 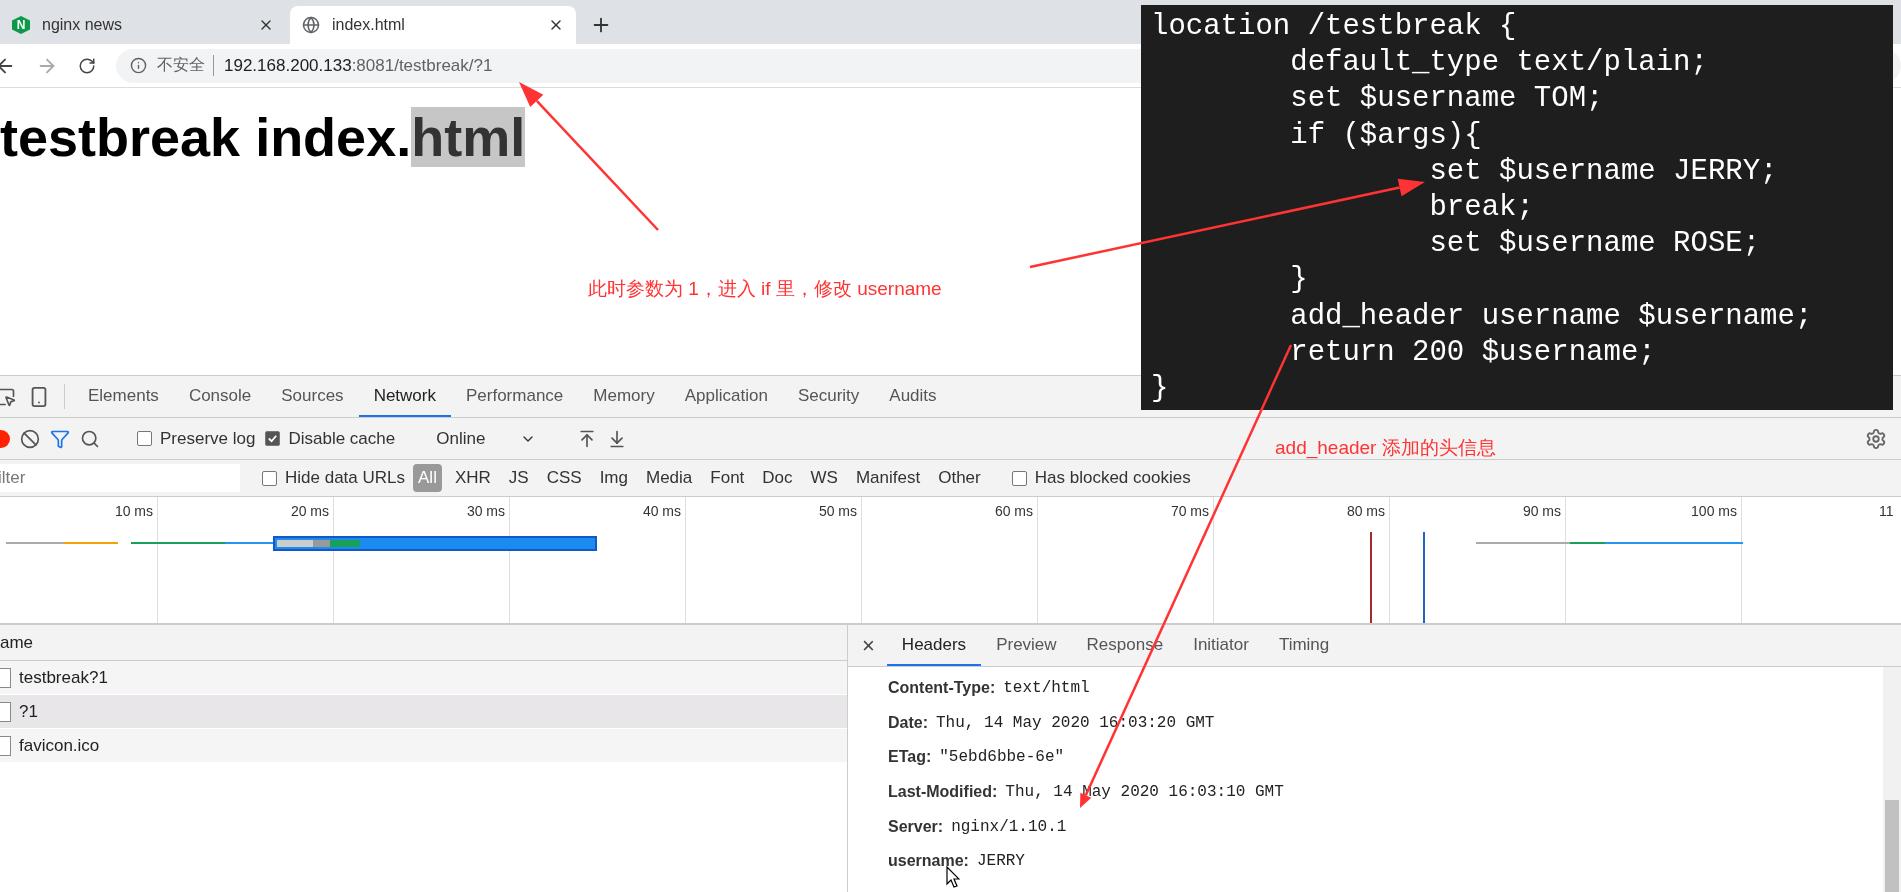 I want to click on close-button: ×, so click(x=867, y=645).